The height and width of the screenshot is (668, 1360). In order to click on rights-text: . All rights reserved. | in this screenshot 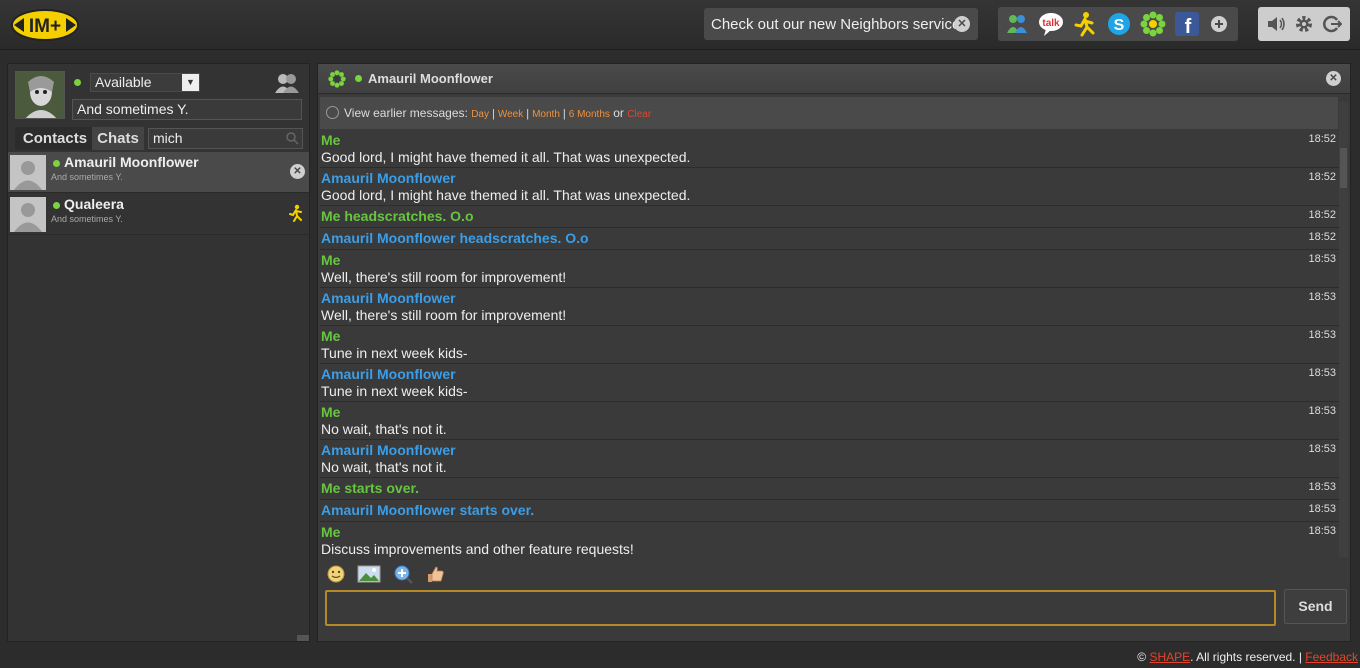, I will do `click(1246, 657)`.